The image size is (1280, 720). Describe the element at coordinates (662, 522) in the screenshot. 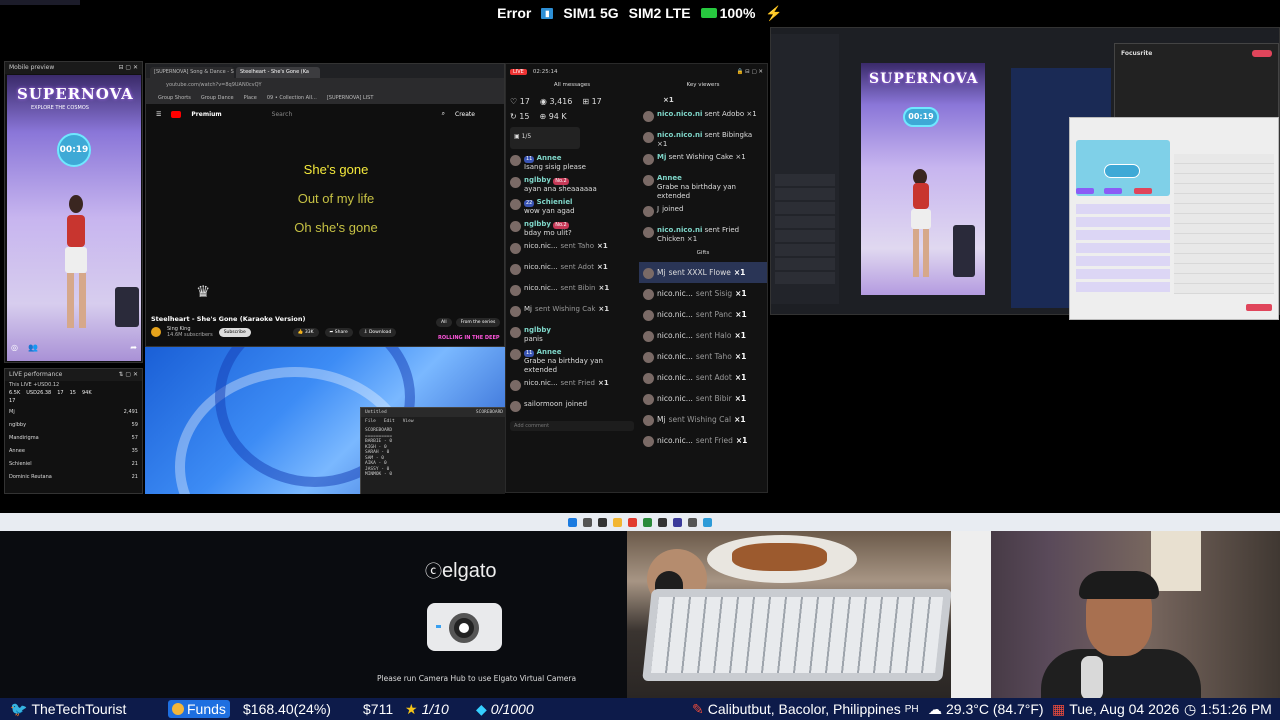

I see `tiktok-icon` at that location.